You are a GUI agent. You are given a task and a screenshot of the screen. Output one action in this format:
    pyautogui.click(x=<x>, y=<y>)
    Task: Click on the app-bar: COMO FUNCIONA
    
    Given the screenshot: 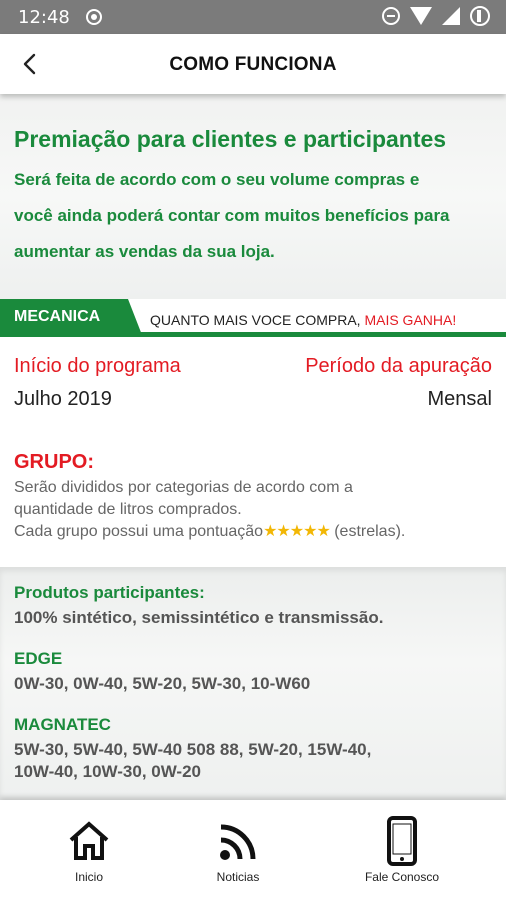 What is the action you would take?
    pyautogui.click(x=253, y=64)
    